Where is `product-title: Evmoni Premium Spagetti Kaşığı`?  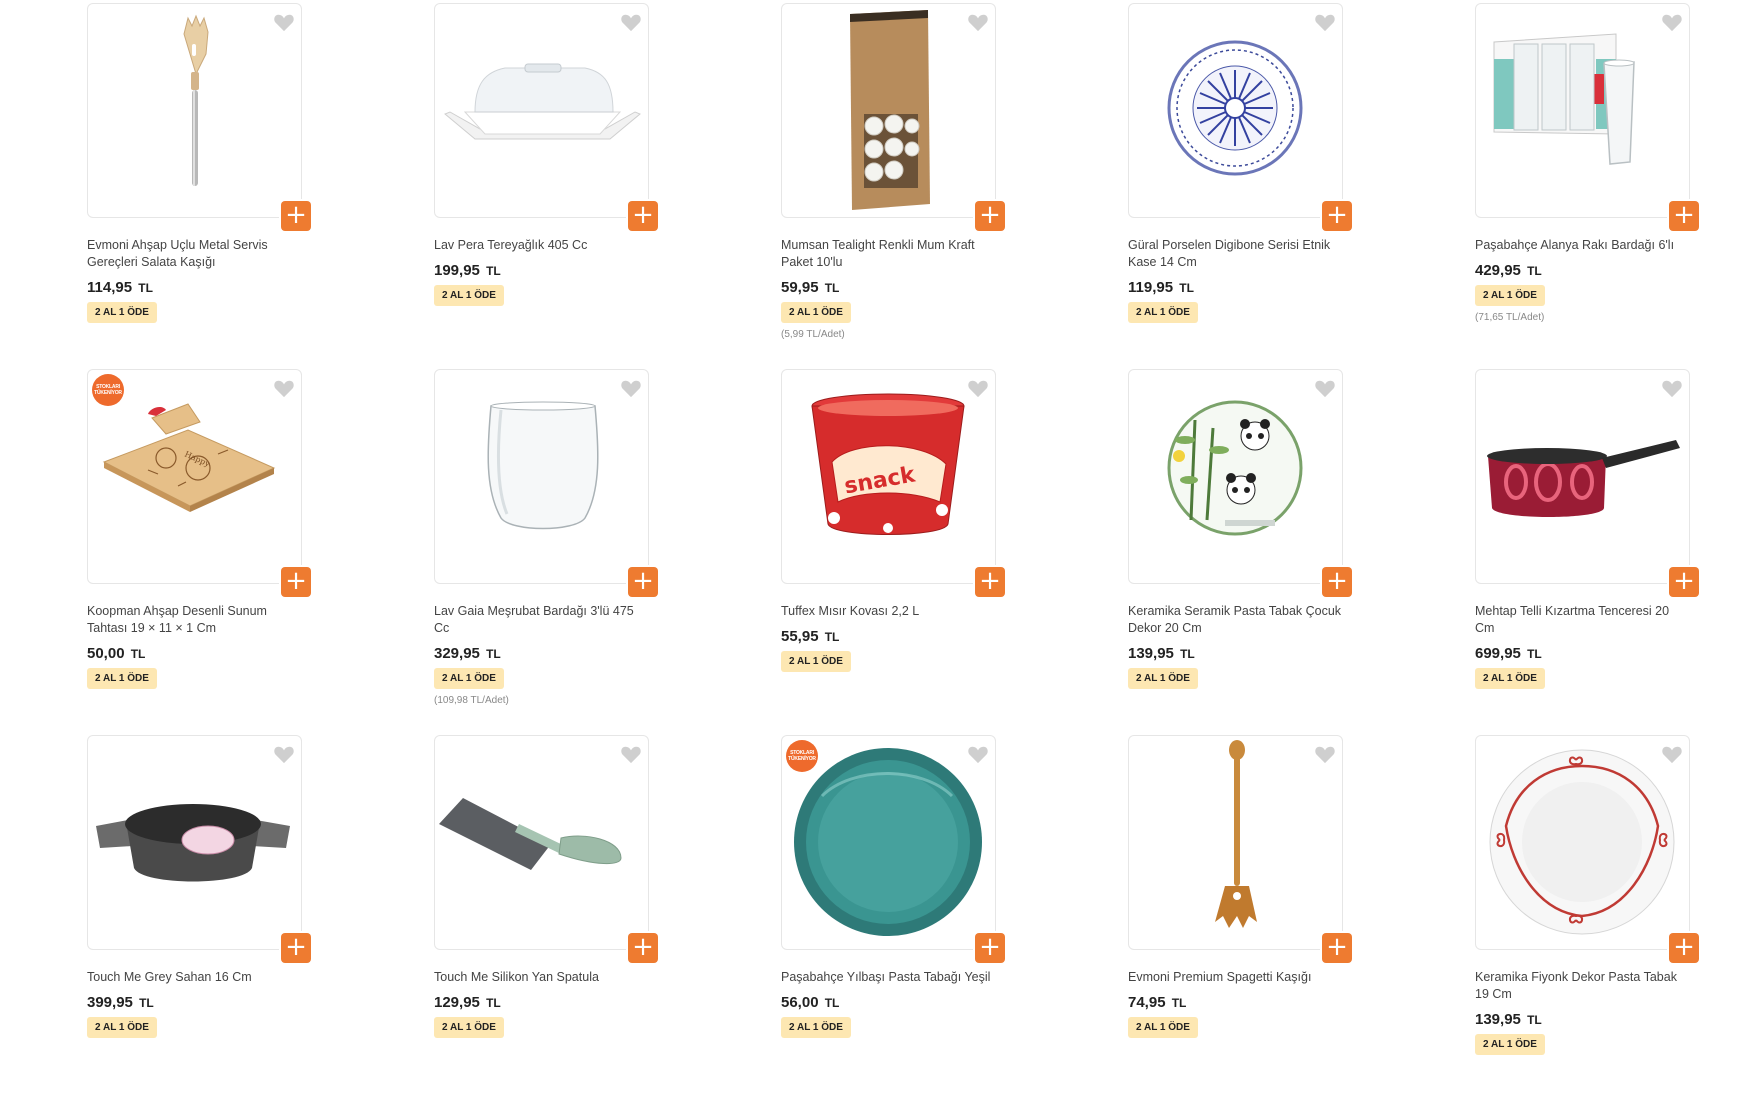 product-title: Evmoni Premium Spagetti Kaşığı is located at coordinates (1235, 977).